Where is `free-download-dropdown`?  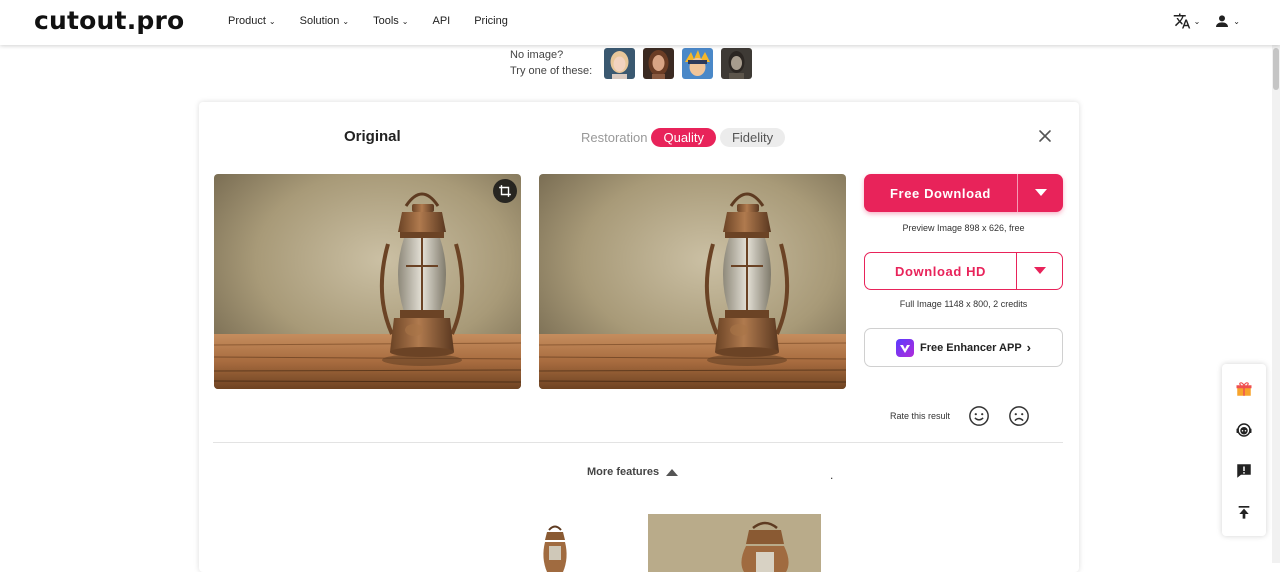 free-download-dropdown is located at coordinates (1040, 193).